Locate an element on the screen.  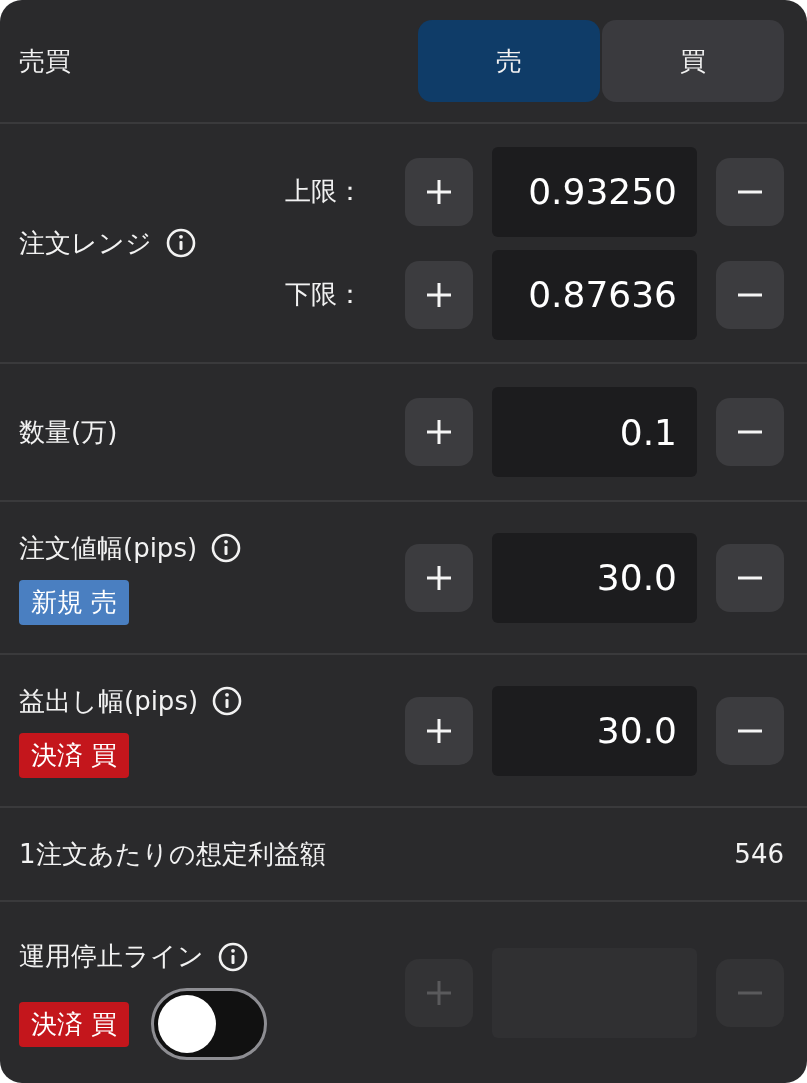
value-field: 0.1 is located at coordinates (594, 432).